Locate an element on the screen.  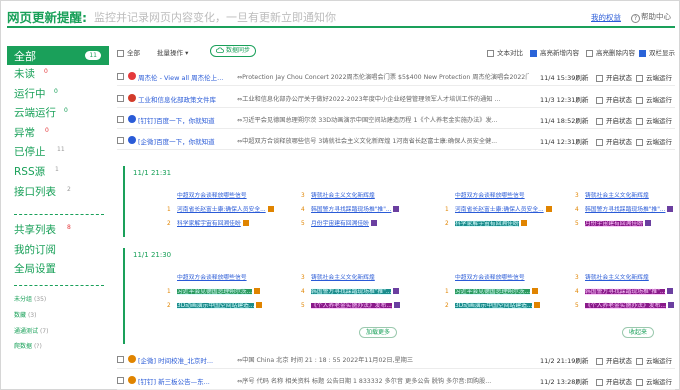
row-title-link: 工业和信息化部政策文件库 is located at coordinates (186, 99).